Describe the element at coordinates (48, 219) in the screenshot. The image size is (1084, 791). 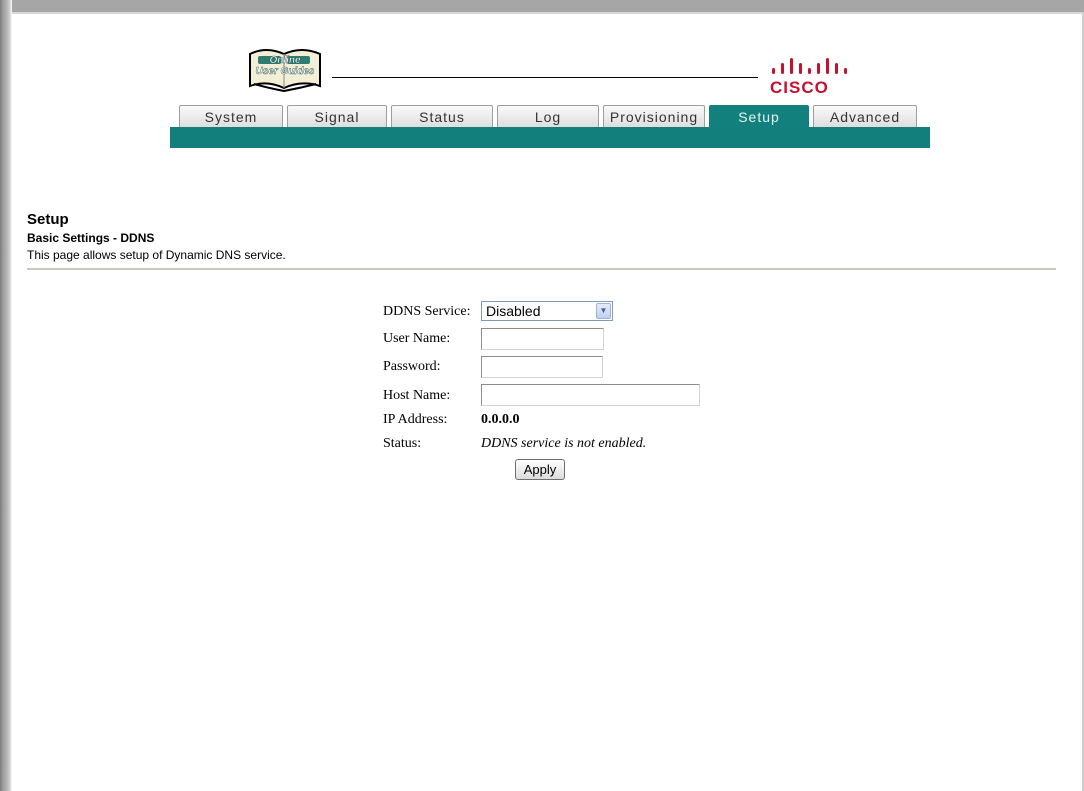
I see `page-title: Setup` at that location.